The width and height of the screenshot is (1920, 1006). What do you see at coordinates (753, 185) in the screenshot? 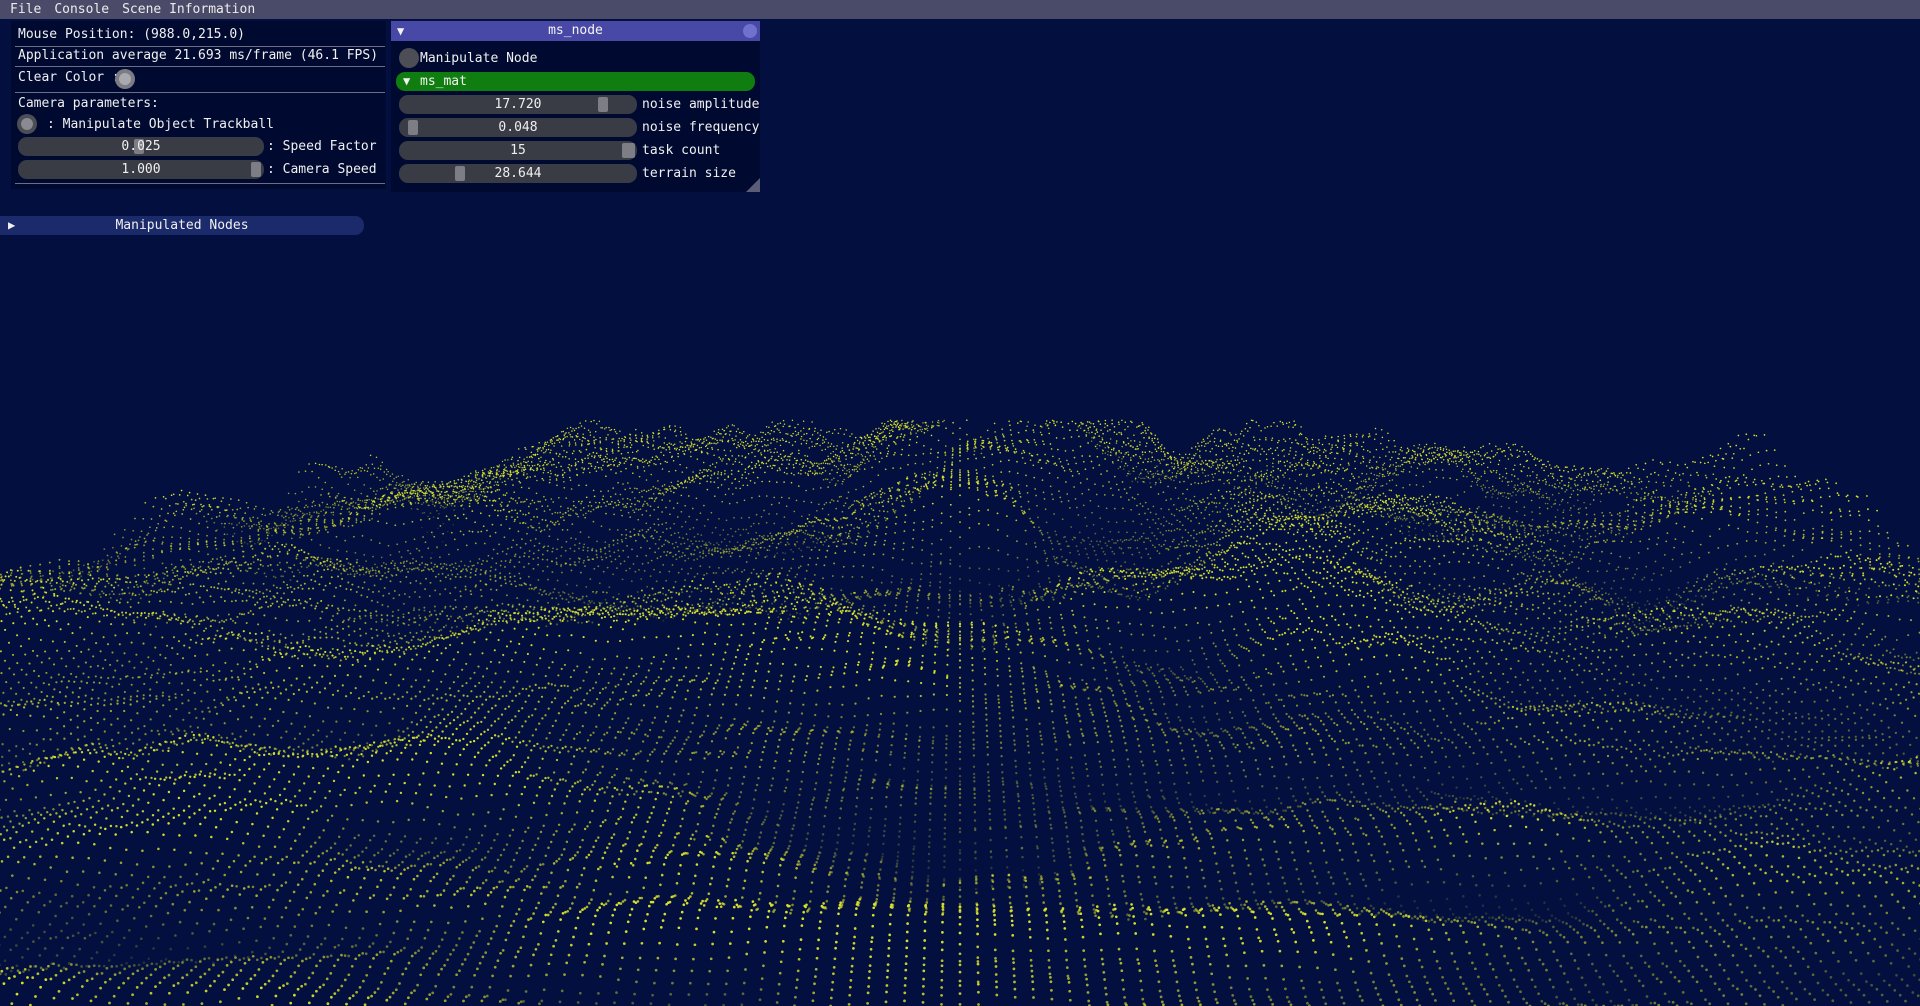
I see `resize-grip-icon` at bounding box center [753, 185].